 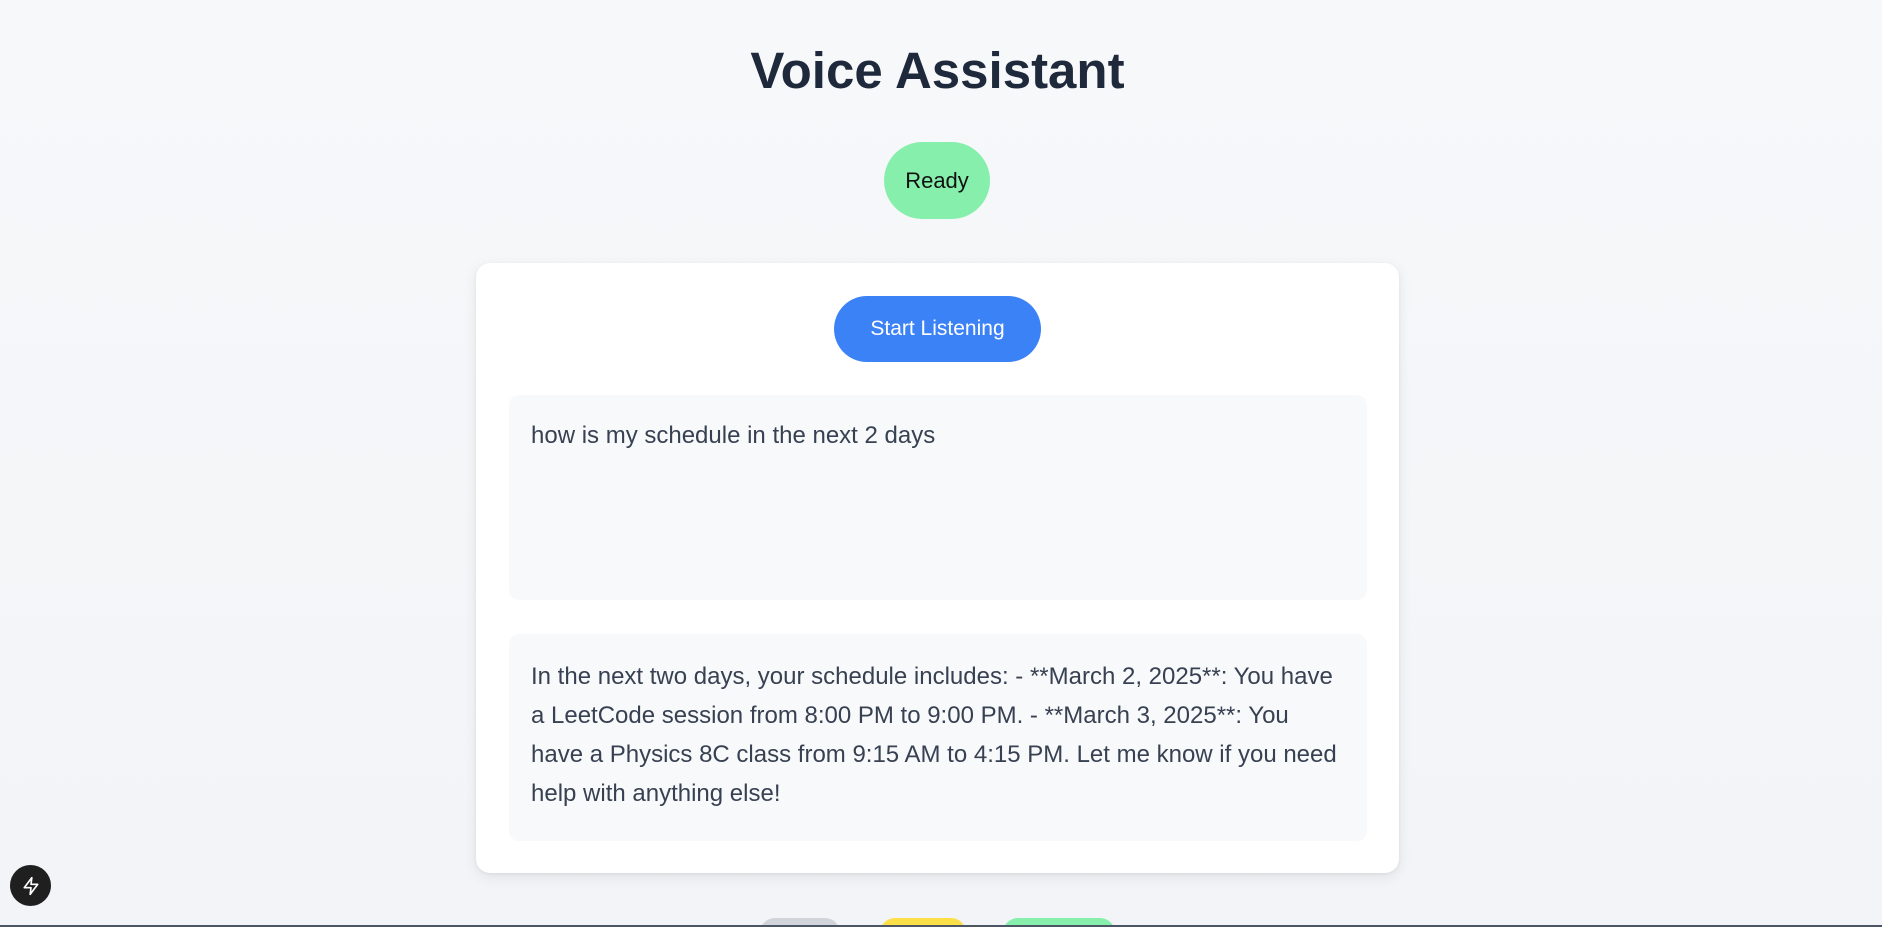 I want to click on transcript-text: how is my schedule in the next 2 days, so click(x=733, y=435).